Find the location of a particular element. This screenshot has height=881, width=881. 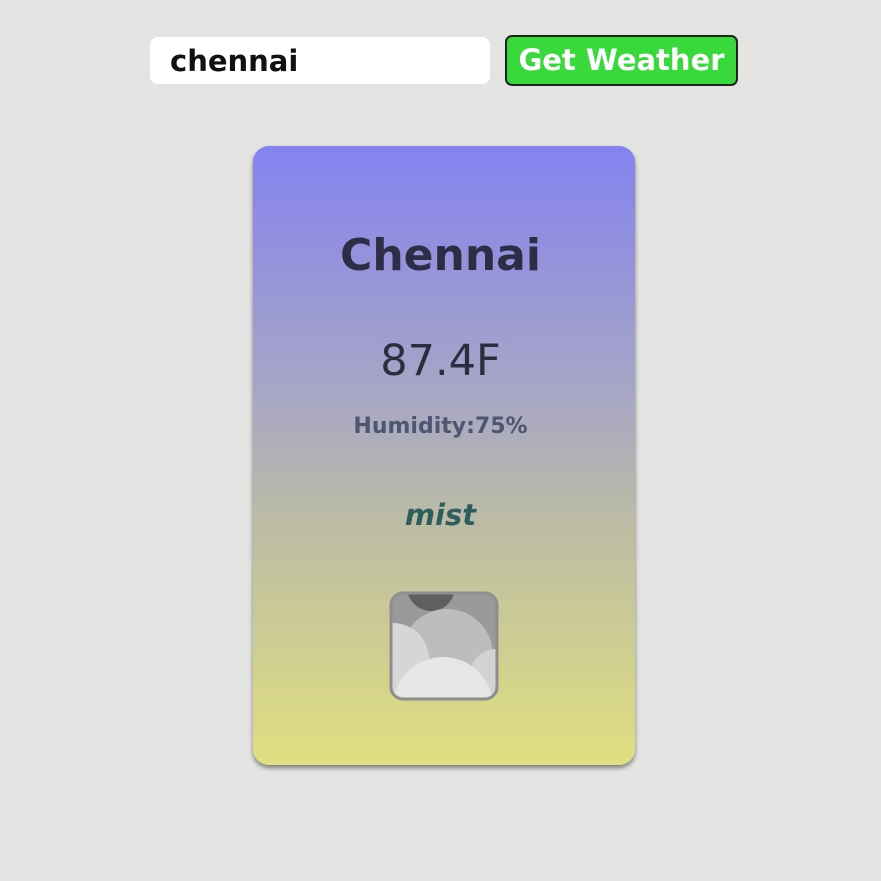

temperature: 87.4F is located at coordinates (440, 361).